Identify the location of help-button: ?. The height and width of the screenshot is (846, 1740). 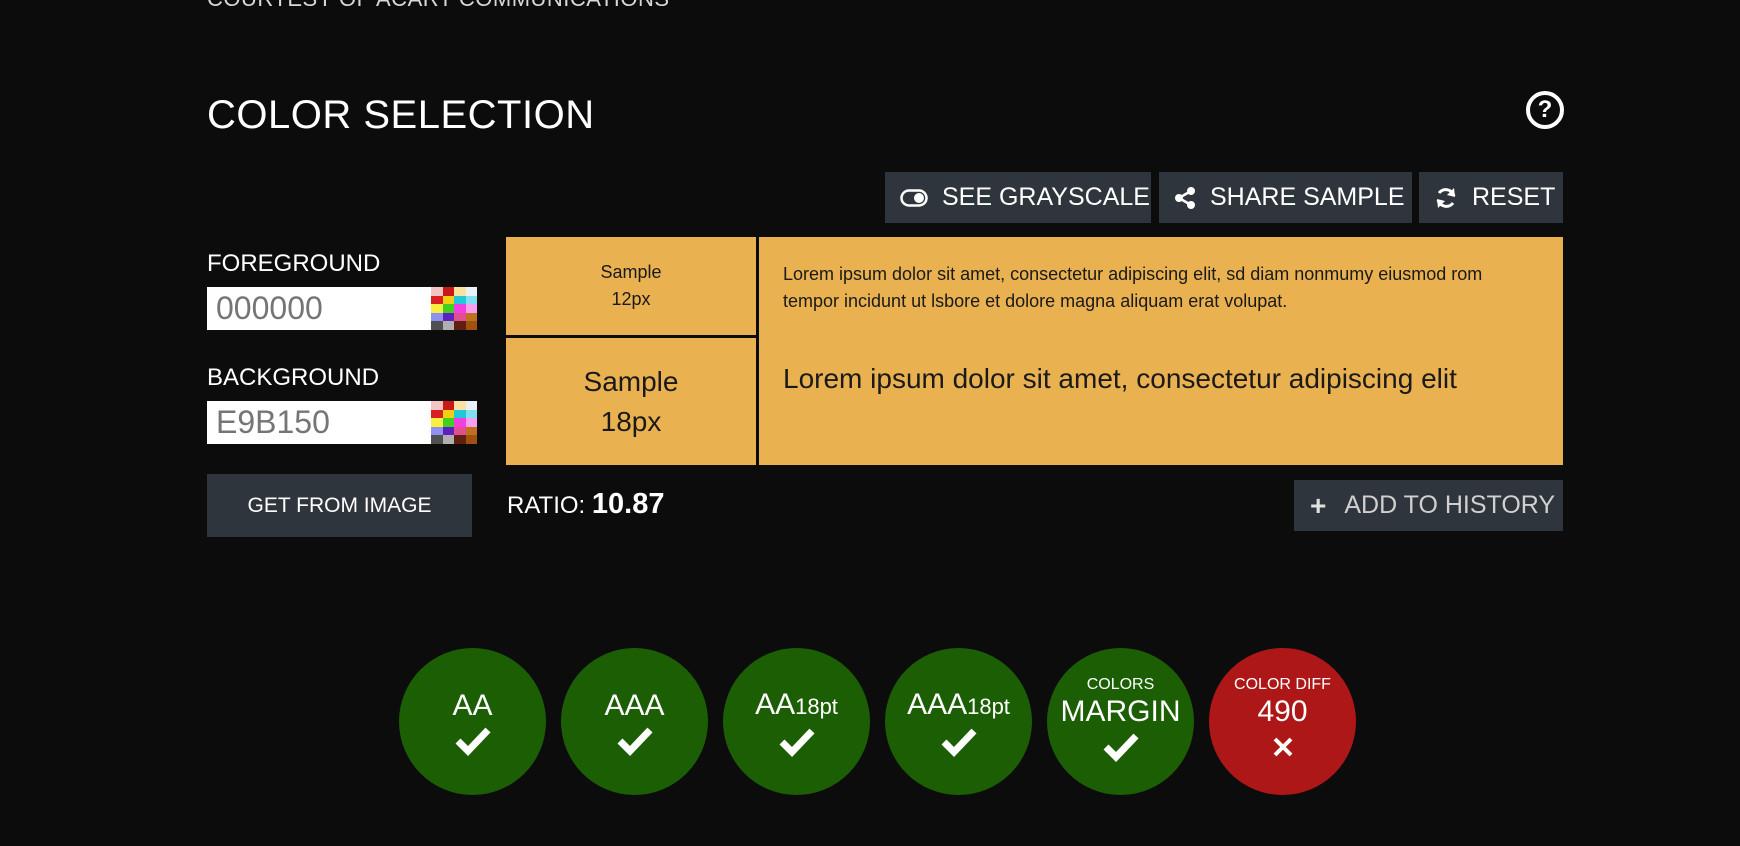
(1545, 110).